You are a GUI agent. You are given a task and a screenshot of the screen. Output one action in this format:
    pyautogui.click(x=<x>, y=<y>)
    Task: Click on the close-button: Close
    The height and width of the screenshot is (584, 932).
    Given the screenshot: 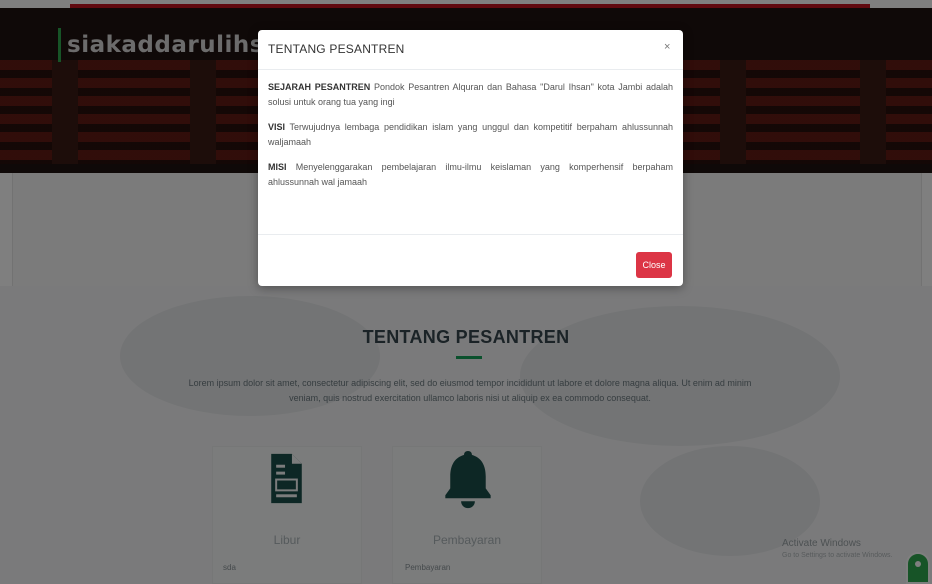 What is the action you would take?
    pyautogui.click(x=654, y=265)
    